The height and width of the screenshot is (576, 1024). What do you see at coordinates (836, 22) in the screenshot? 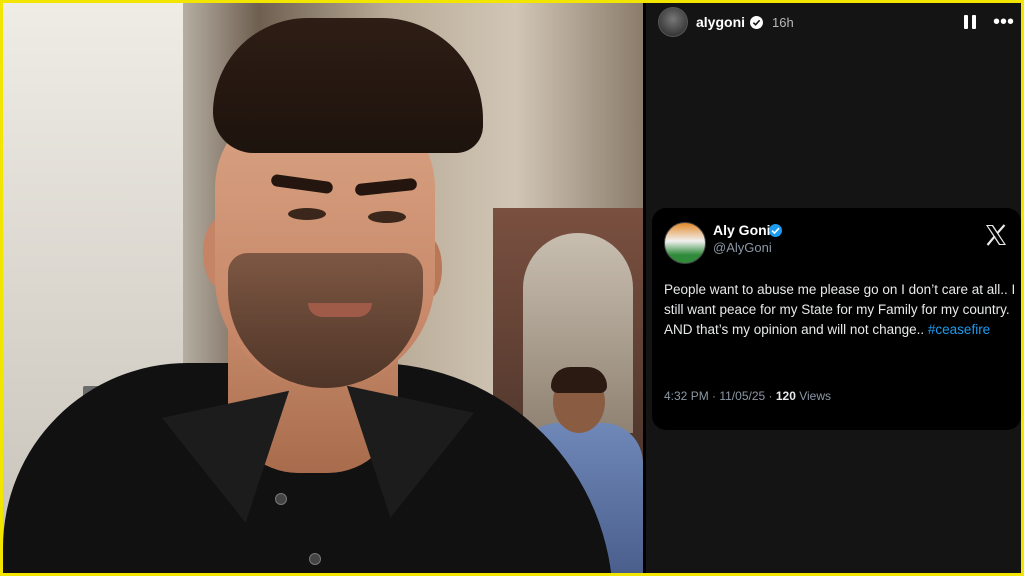
I see `story-header: alygoni 16h •••` at bounding box center [836, 22].